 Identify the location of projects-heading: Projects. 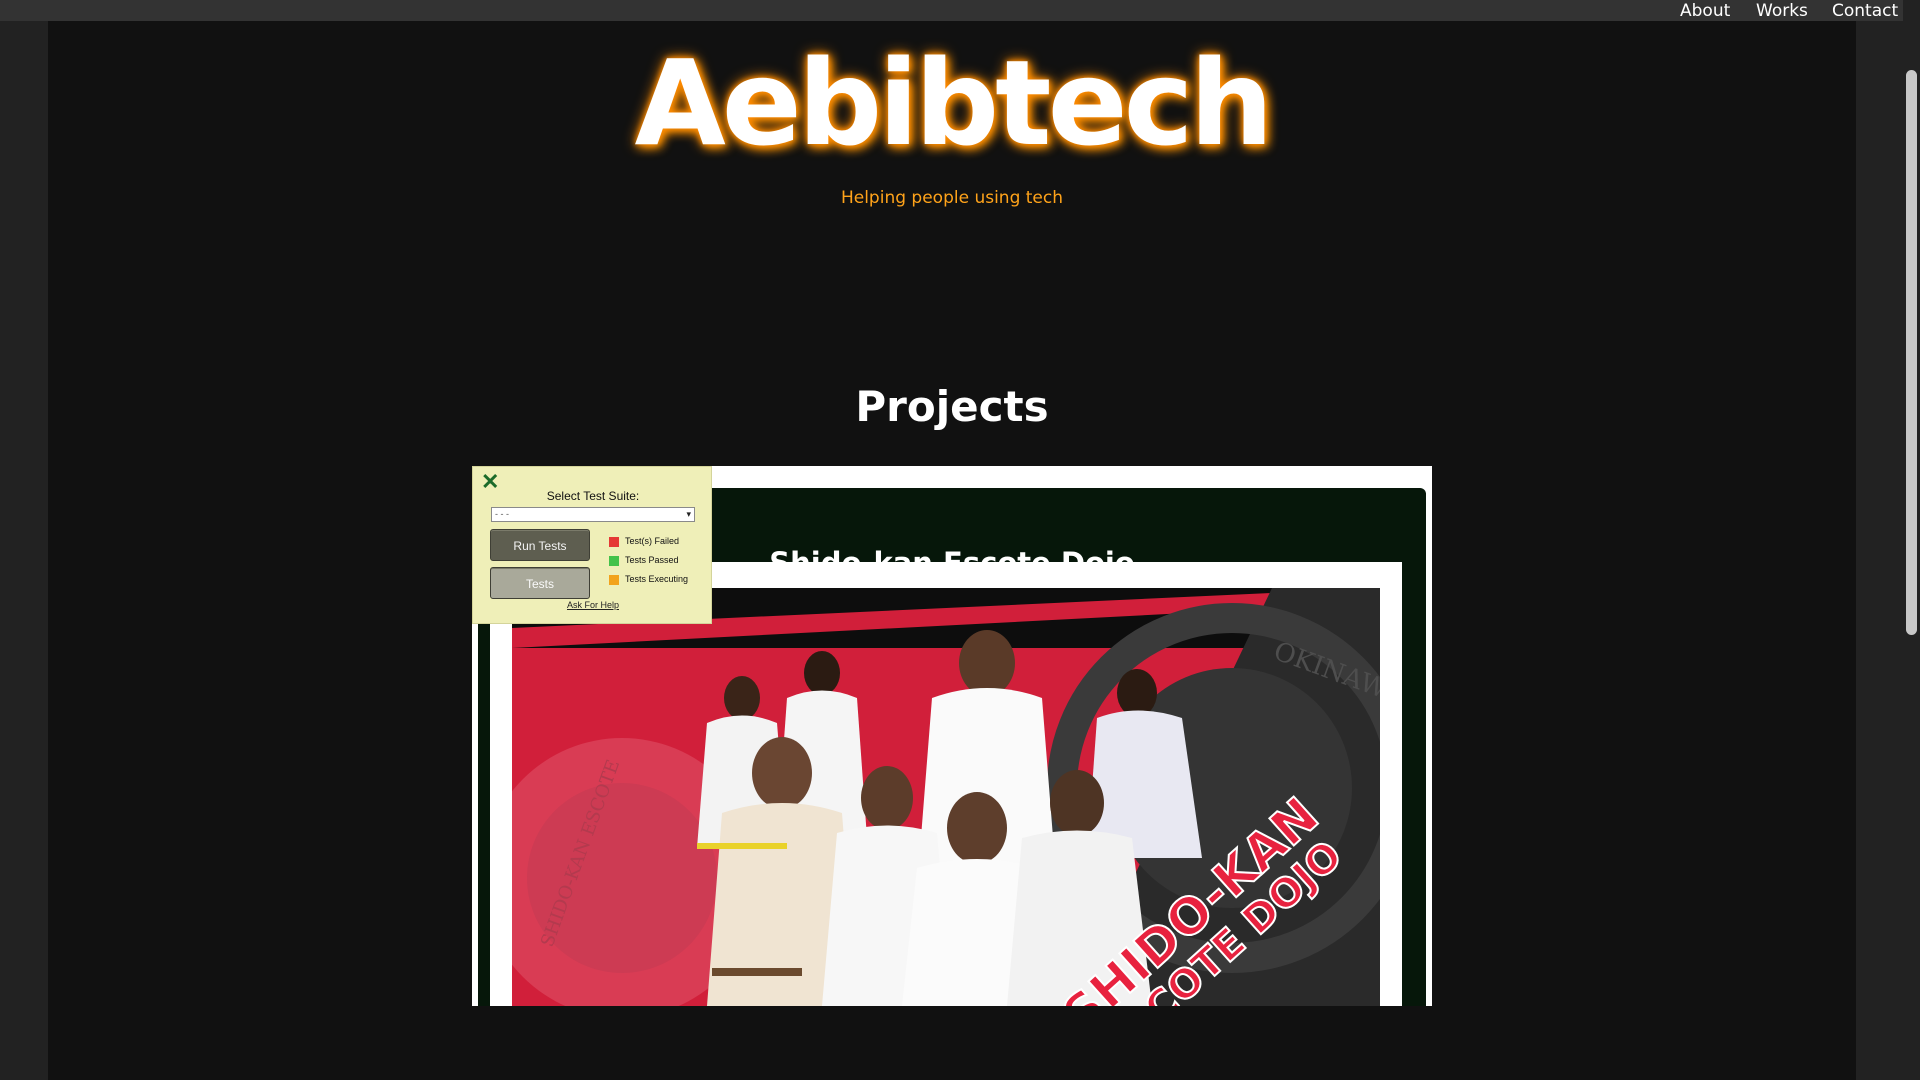
(952, 406).